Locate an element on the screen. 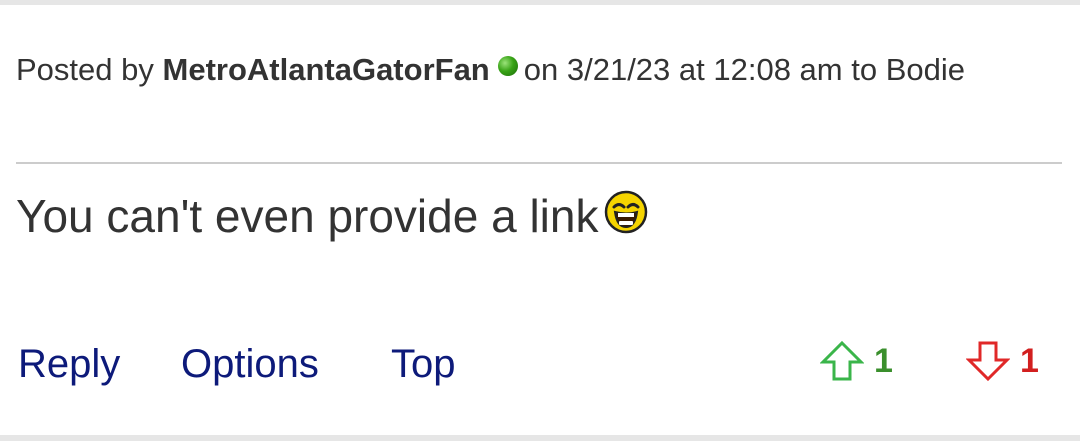  arrow-down-icon is located at coordinates (988, 361).